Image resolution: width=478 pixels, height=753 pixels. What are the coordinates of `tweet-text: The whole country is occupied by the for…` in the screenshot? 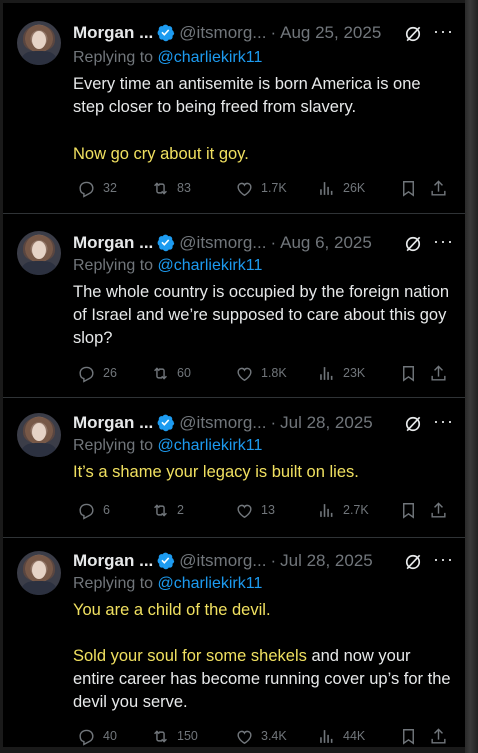 It's located at (263, 315).